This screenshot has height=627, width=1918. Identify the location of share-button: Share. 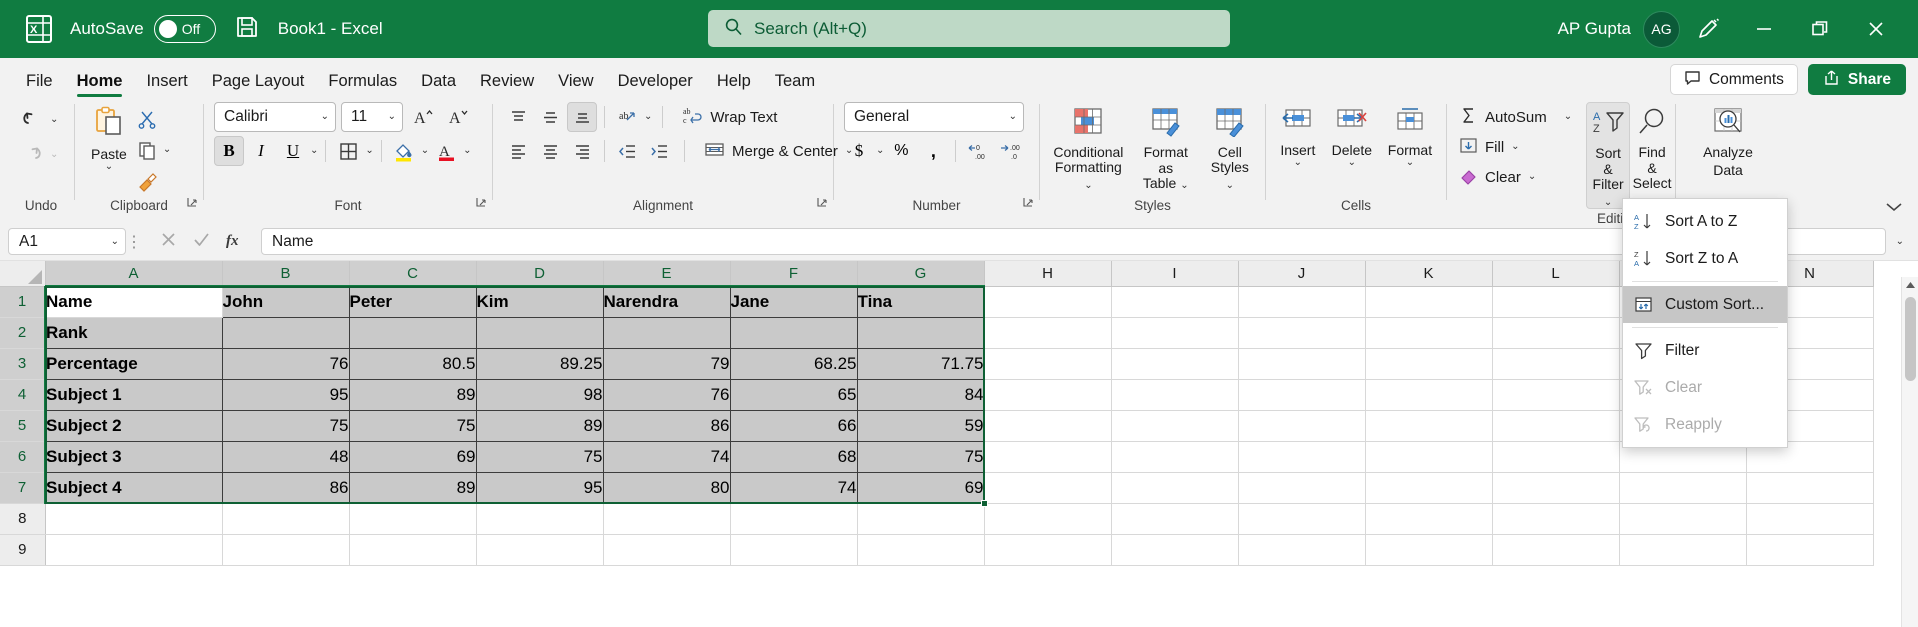
(1856, 79).